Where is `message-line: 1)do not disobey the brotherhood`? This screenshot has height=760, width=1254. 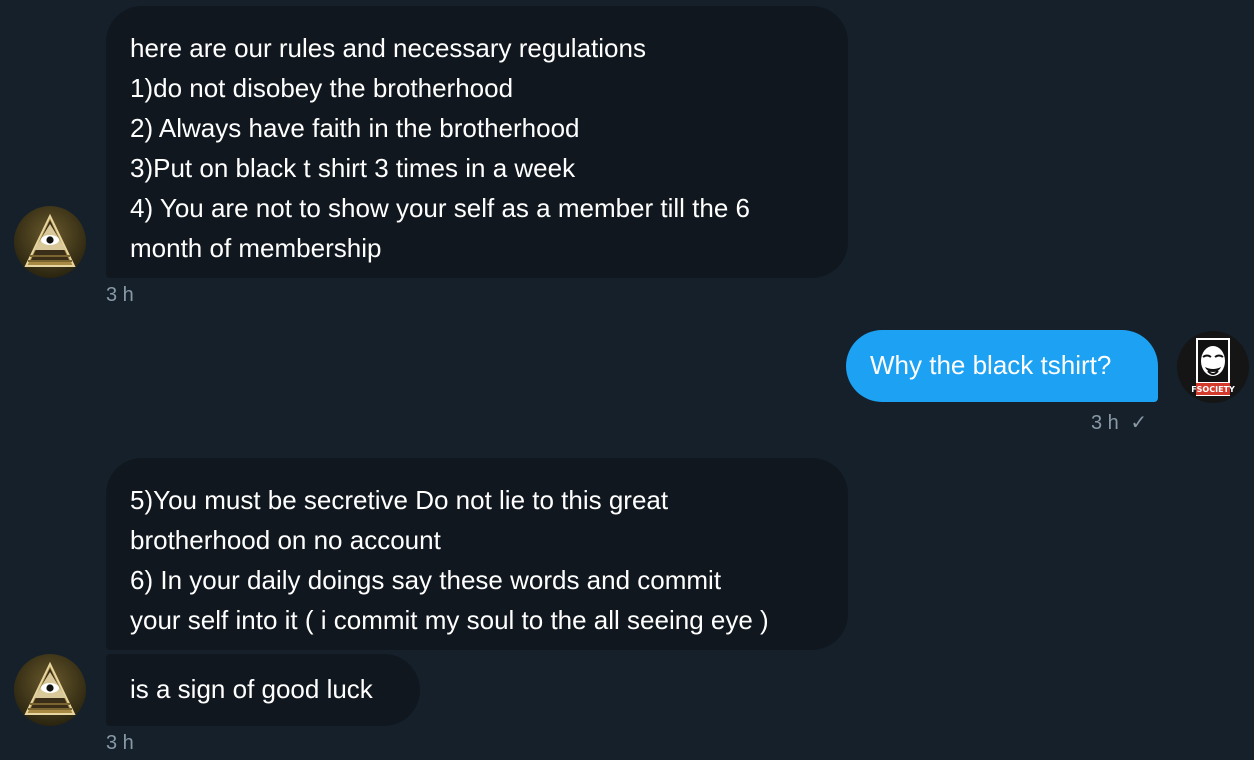 message-line: 1)do not disobey the brotherhood is located at coordinates (322, 88).